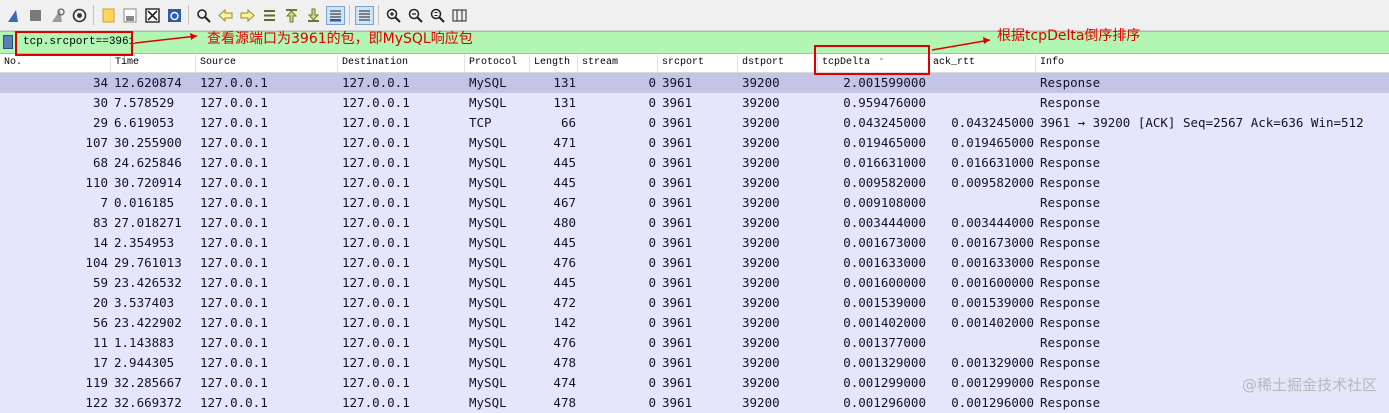 This screenshot has height=413, width=1389. What do you see at coordinates (291, 15) in the screenshot?
I see `go-first-icon` at bounding box center [291, 15].